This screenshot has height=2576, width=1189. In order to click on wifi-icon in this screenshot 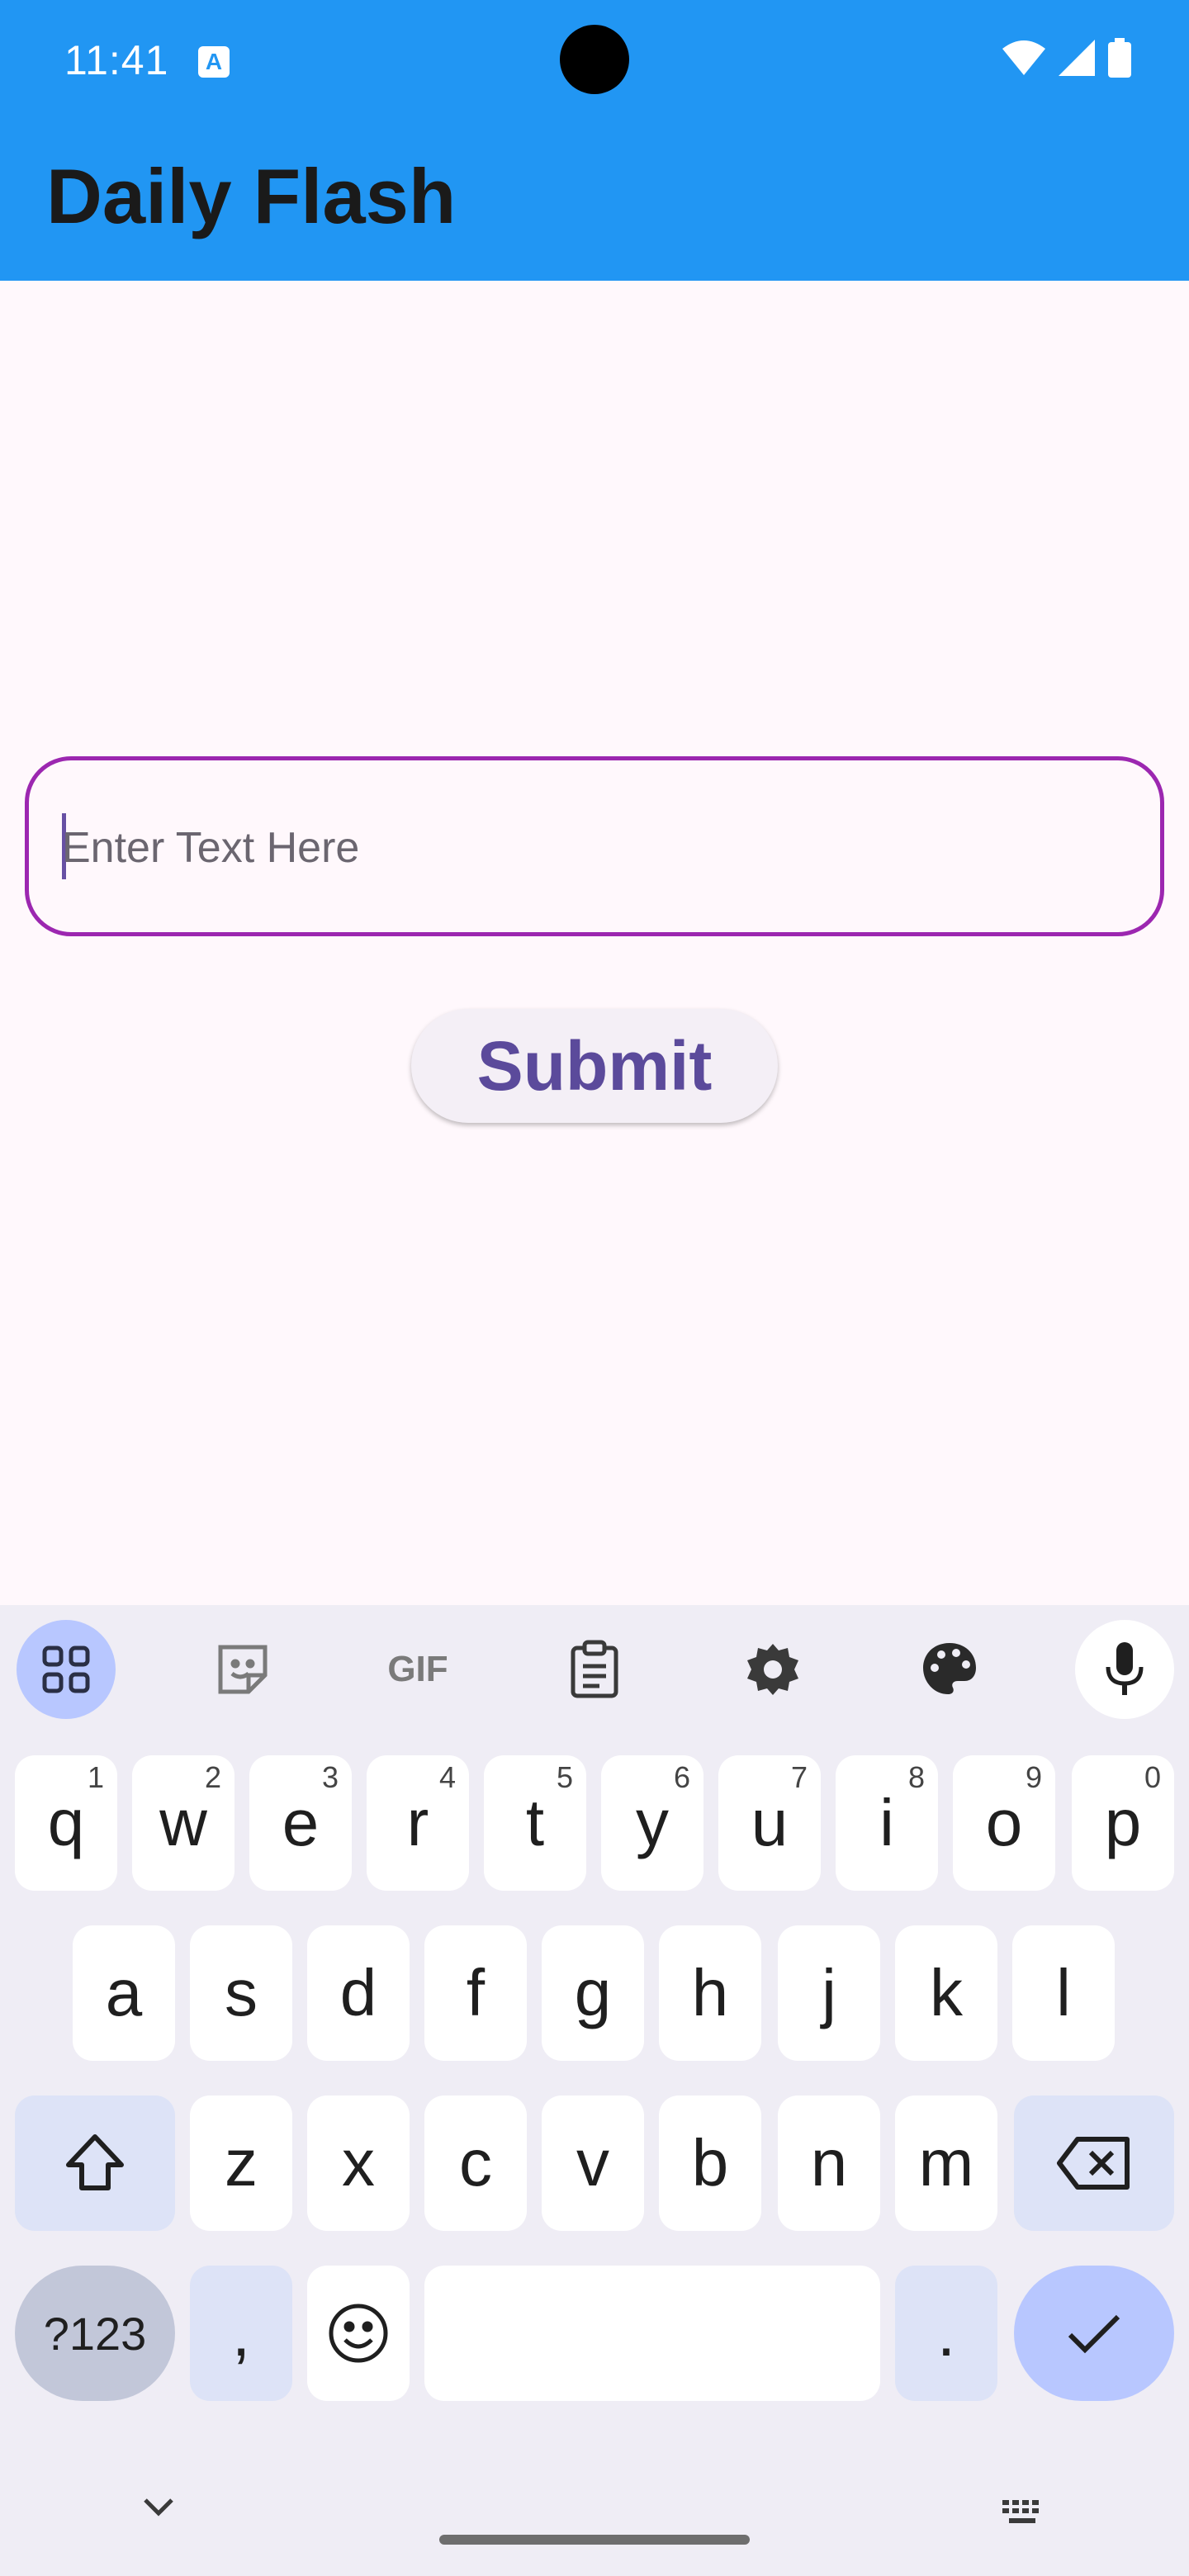, I will do `click(1023, 57)`.